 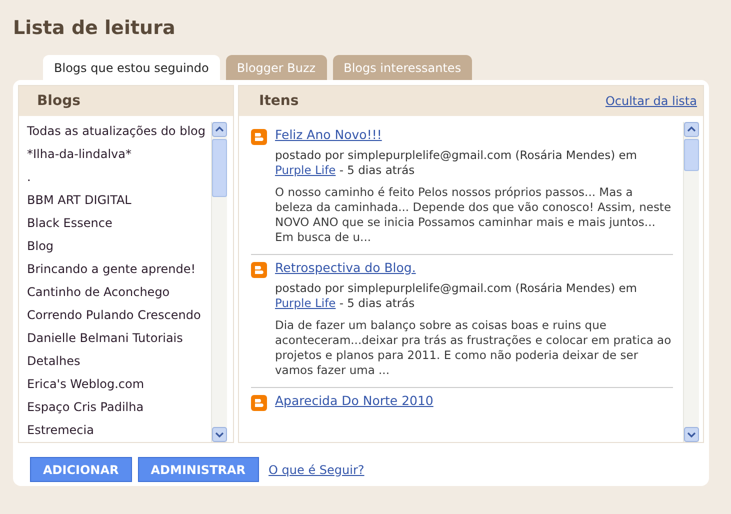 What do you see at coordinates (119, 431) in the screenshot?
I see `blog-list-item: Estremecia` at bounding box center [119, 431].